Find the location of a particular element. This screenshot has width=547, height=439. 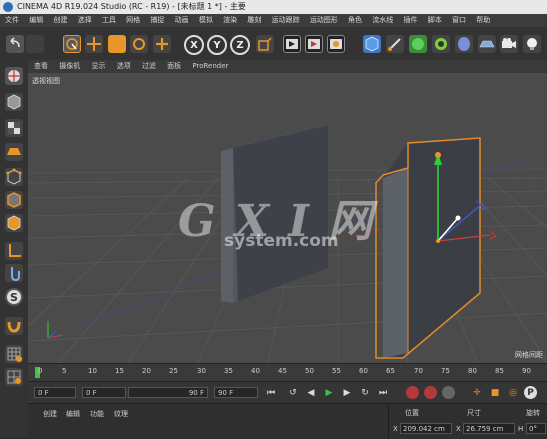

magnet-icon is located at coordinates (14, 326).